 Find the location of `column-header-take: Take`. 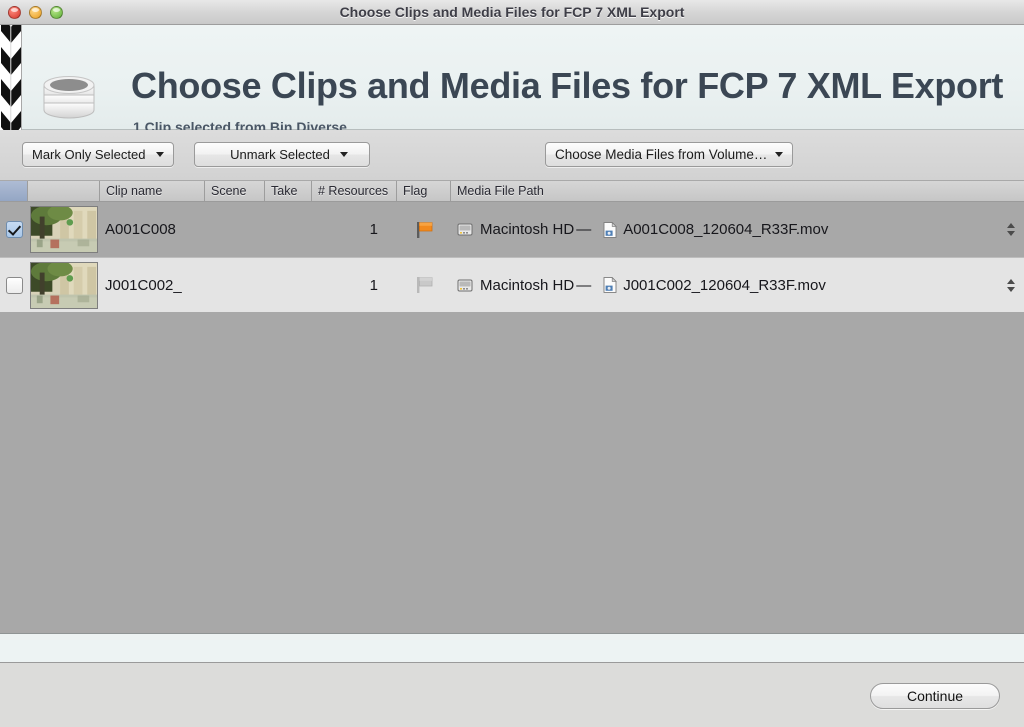

column-header-take: Take is located at coordinates (288, 191).